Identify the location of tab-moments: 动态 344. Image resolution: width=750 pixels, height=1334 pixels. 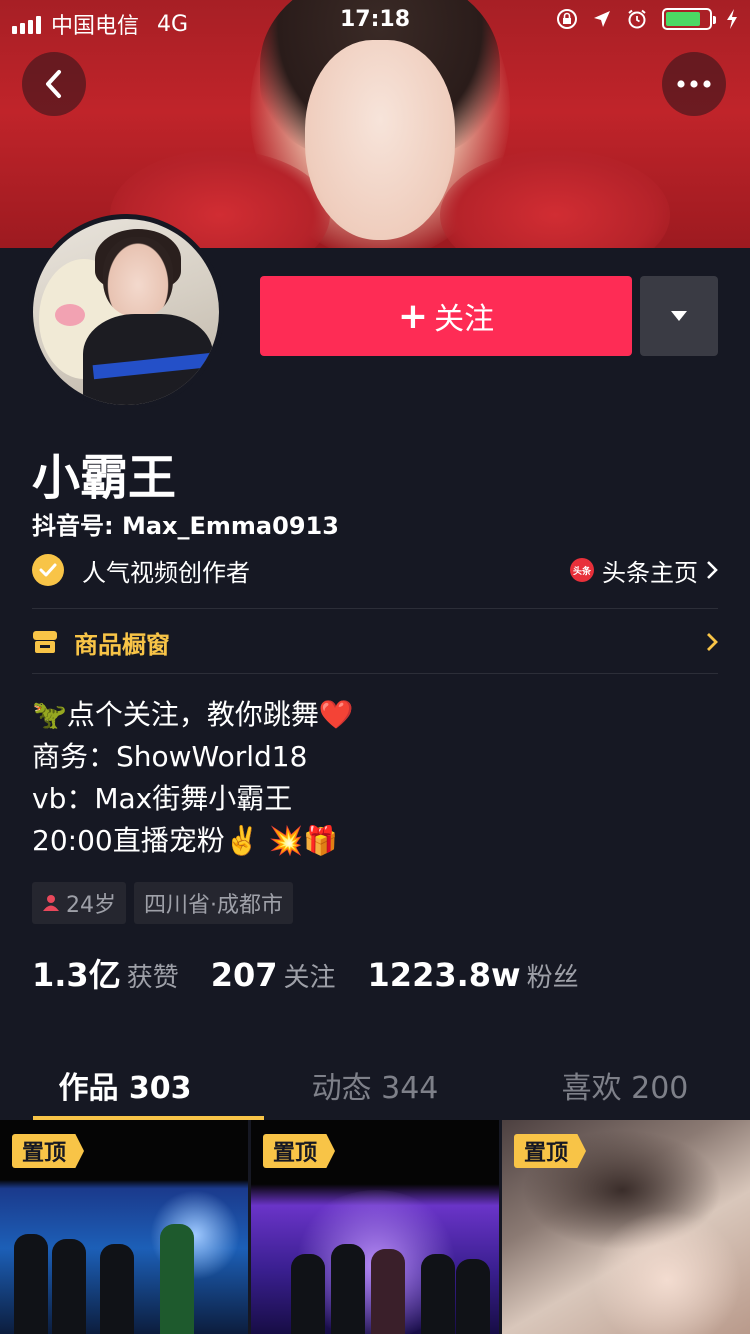
(375, 1085).